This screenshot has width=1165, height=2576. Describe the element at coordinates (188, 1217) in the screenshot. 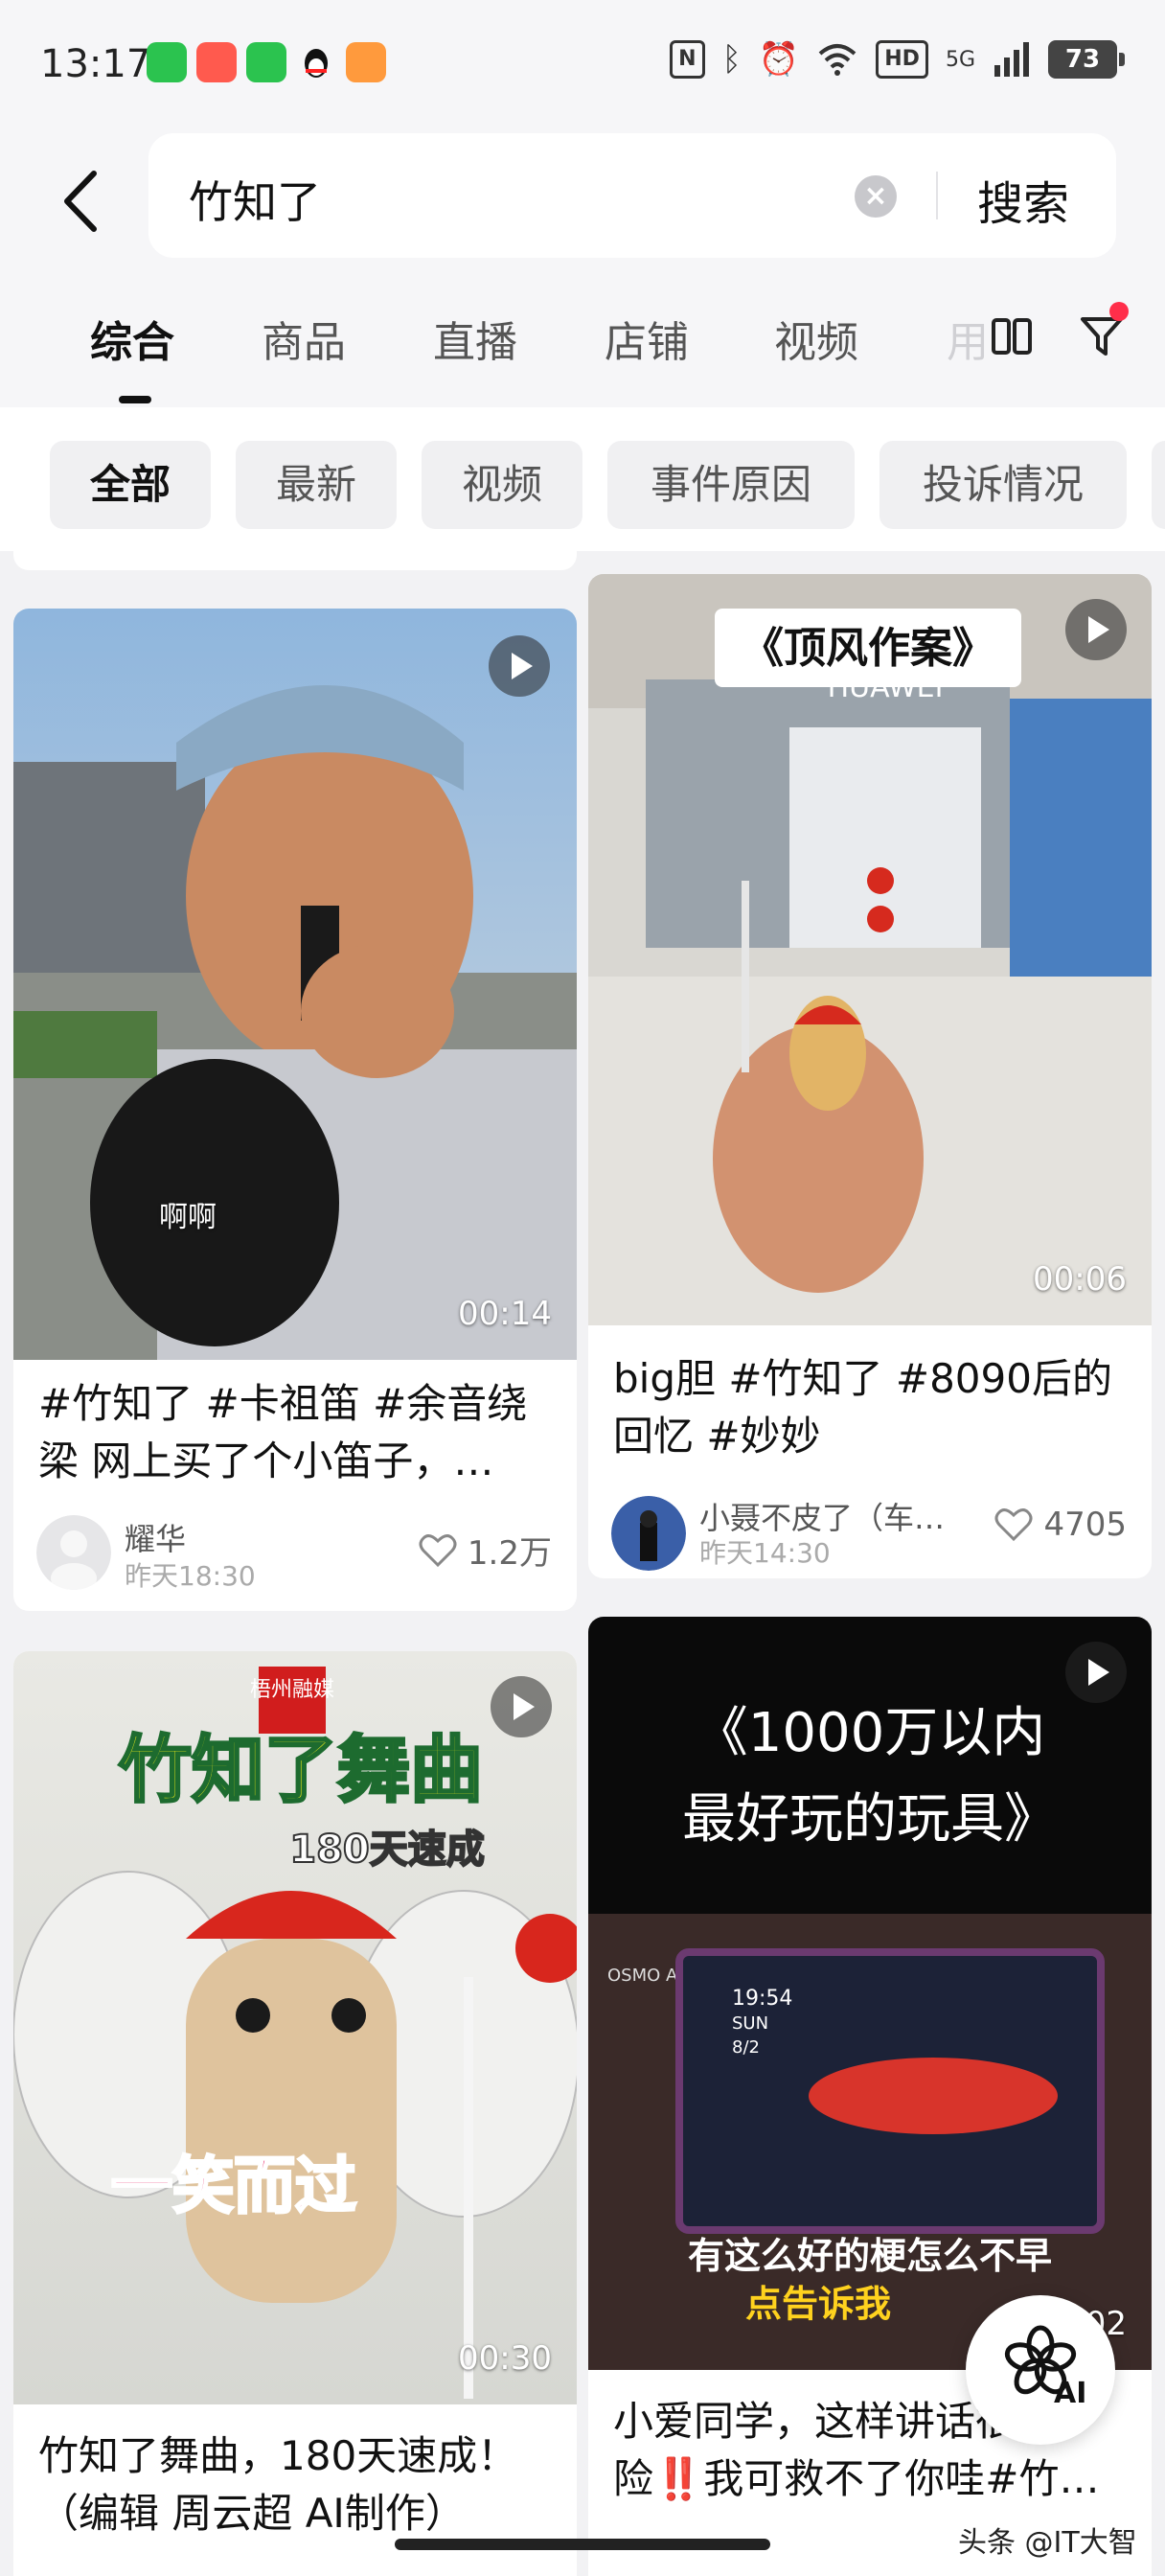

I see `video-caption: 啊啊` at that location.